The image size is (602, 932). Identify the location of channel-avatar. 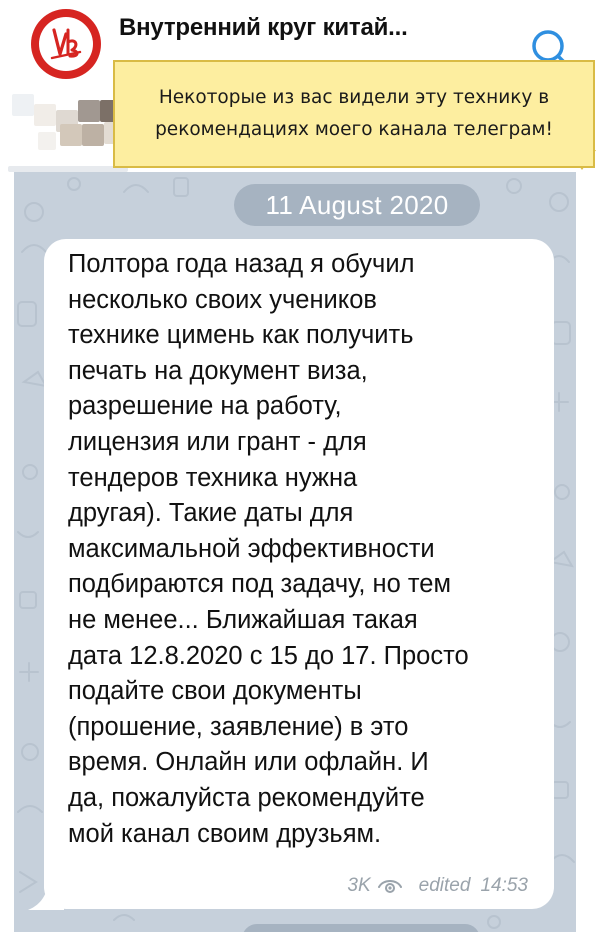
(66, 44).